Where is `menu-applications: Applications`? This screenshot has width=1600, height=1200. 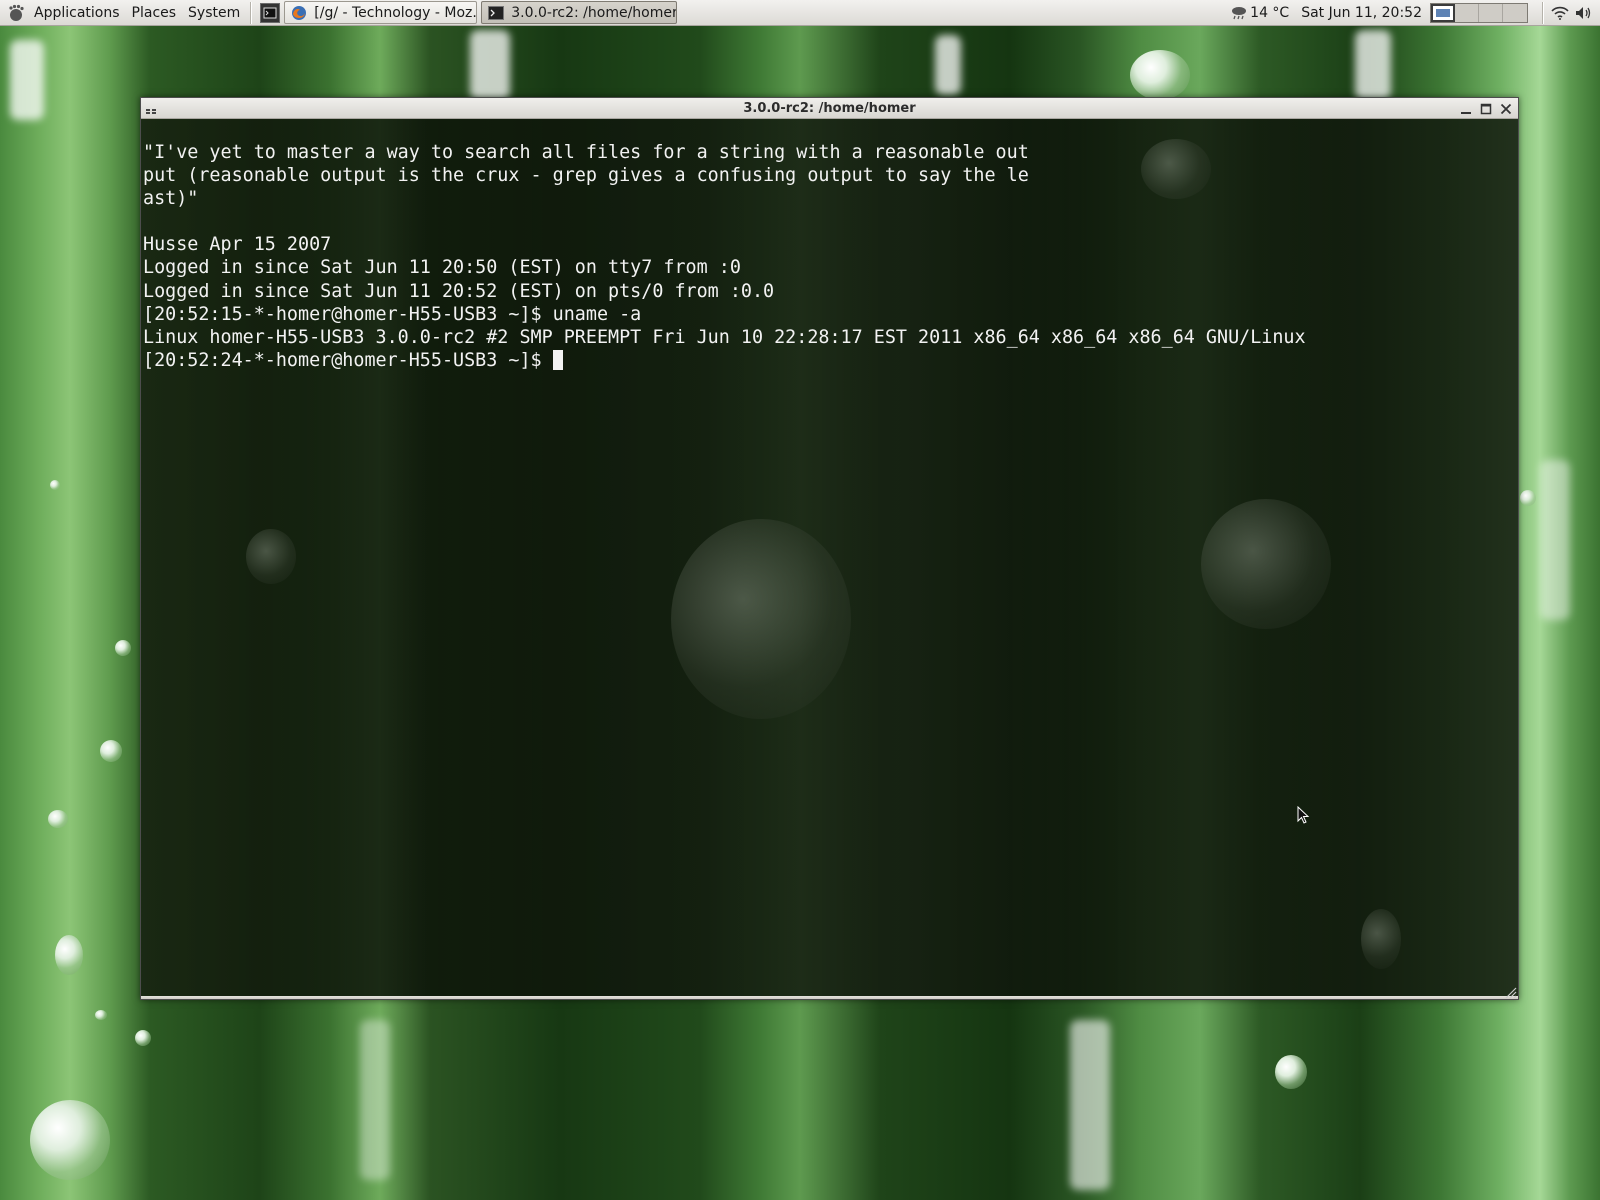
menu-applications: Applications is located at coordinates (77, 13).